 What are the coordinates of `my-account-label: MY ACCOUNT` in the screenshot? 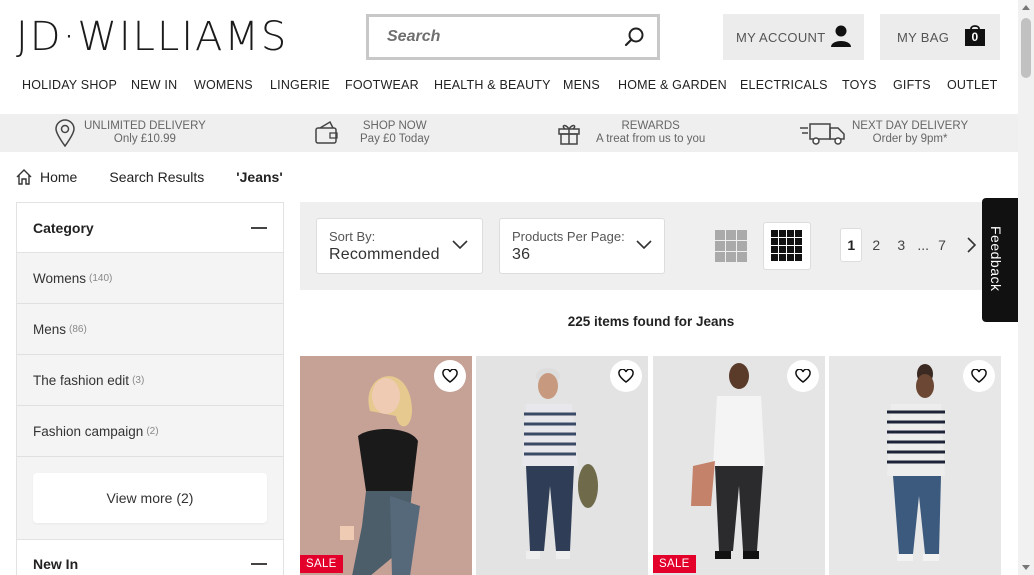 It's located at (781, 37).